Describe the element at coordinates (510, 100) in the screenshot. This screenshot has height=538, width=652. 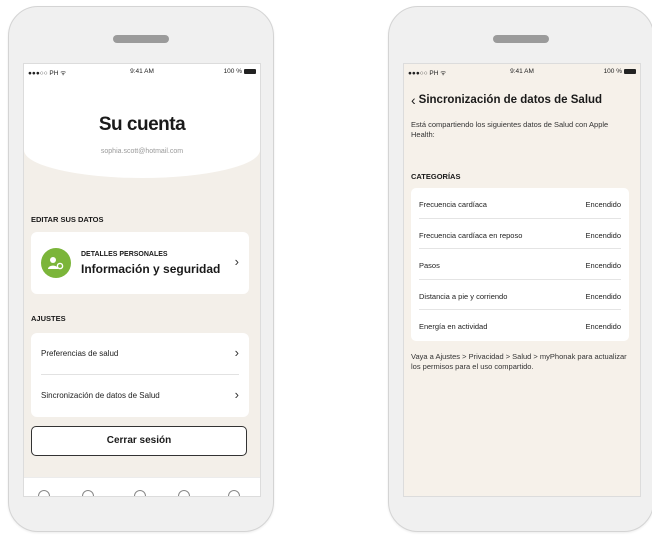
I see `page-title: Sincronización de datos de Salud` at that location.